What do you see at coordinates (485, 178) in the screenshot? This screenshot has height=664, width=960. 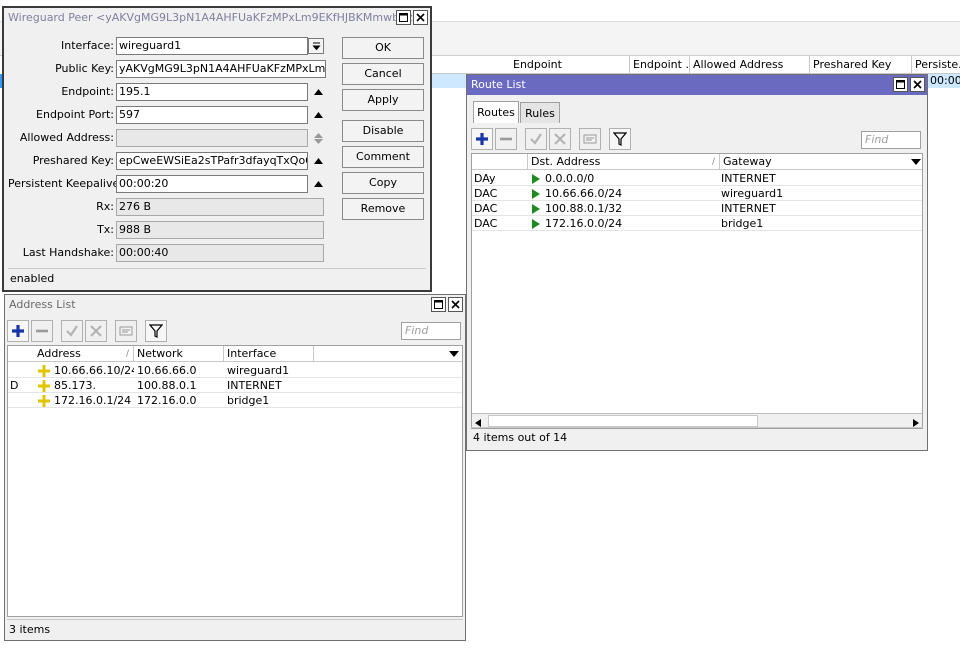 I see `row-flags: DAy` at bounding box center [485, 178].